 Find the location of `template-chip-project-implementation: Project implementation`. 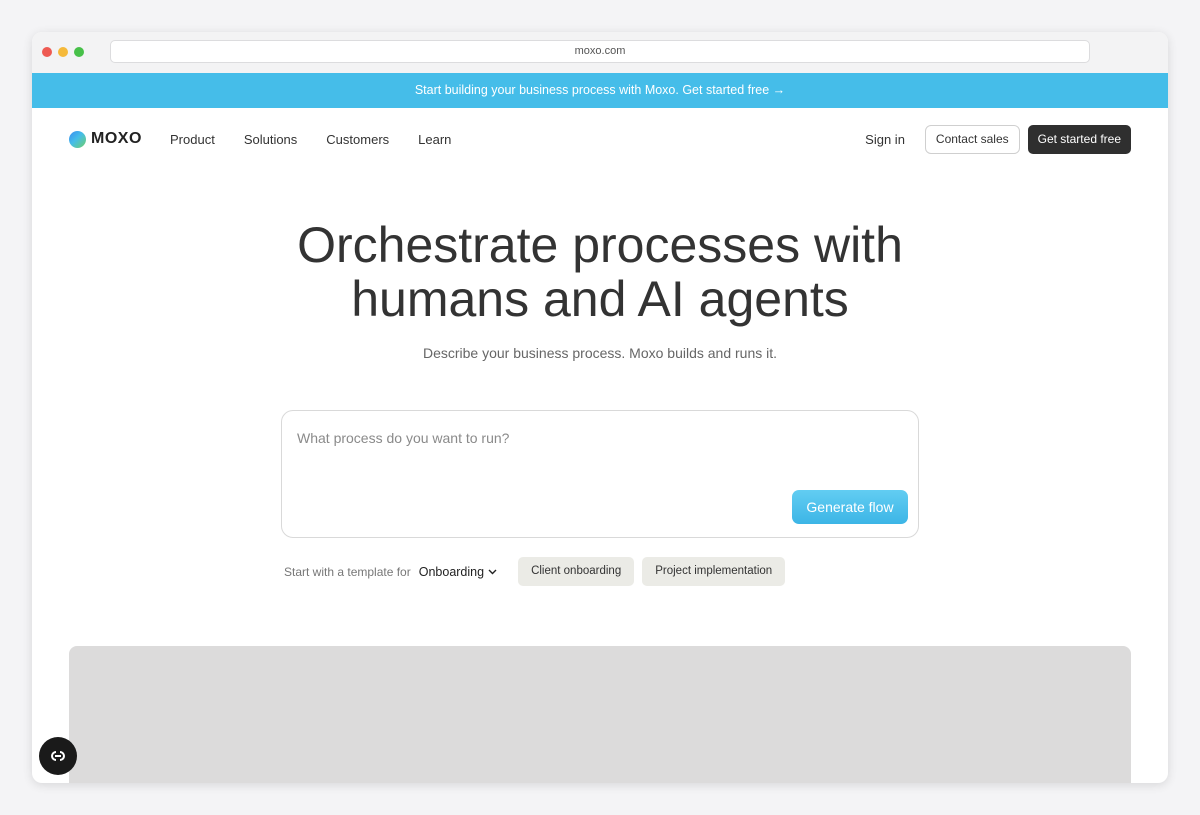

template-chip-project-implementation: Project implementation is located at coordinates (714, 571).